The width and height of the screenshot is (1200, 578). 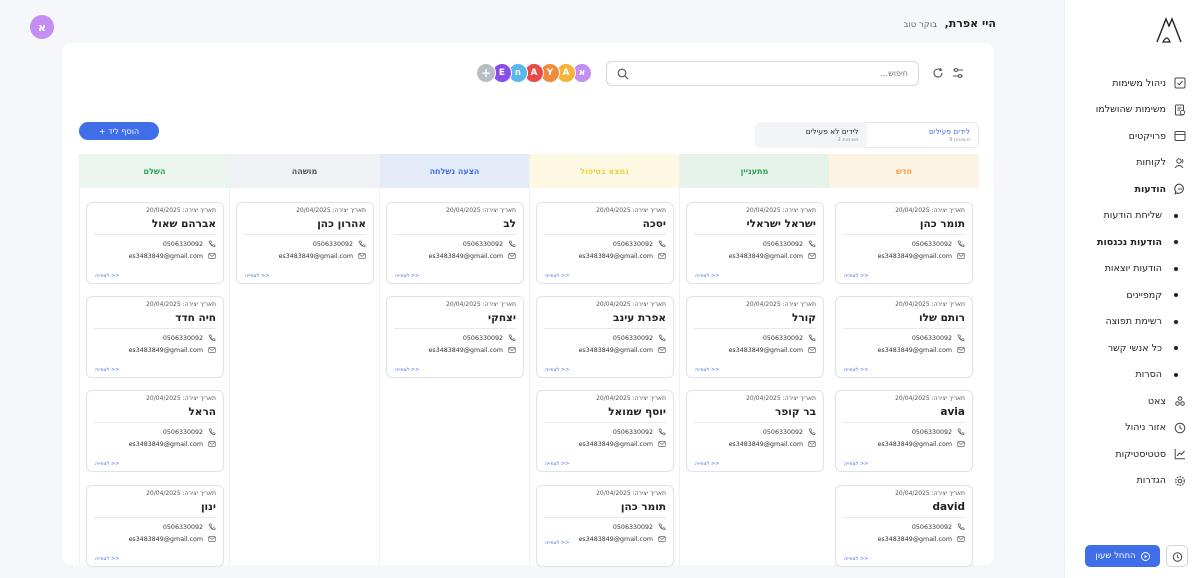 What do you see at coordinates (1169, 30) in the screenshot?
I see `brand-logo-icon` at bounding box center [1169, 30].